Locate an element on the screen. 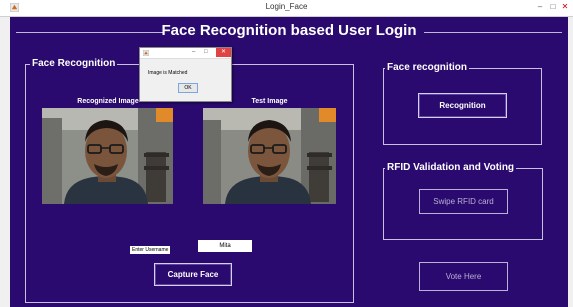 The image size is (573, 307). matlab-icon is located at coordinates (146, 53).